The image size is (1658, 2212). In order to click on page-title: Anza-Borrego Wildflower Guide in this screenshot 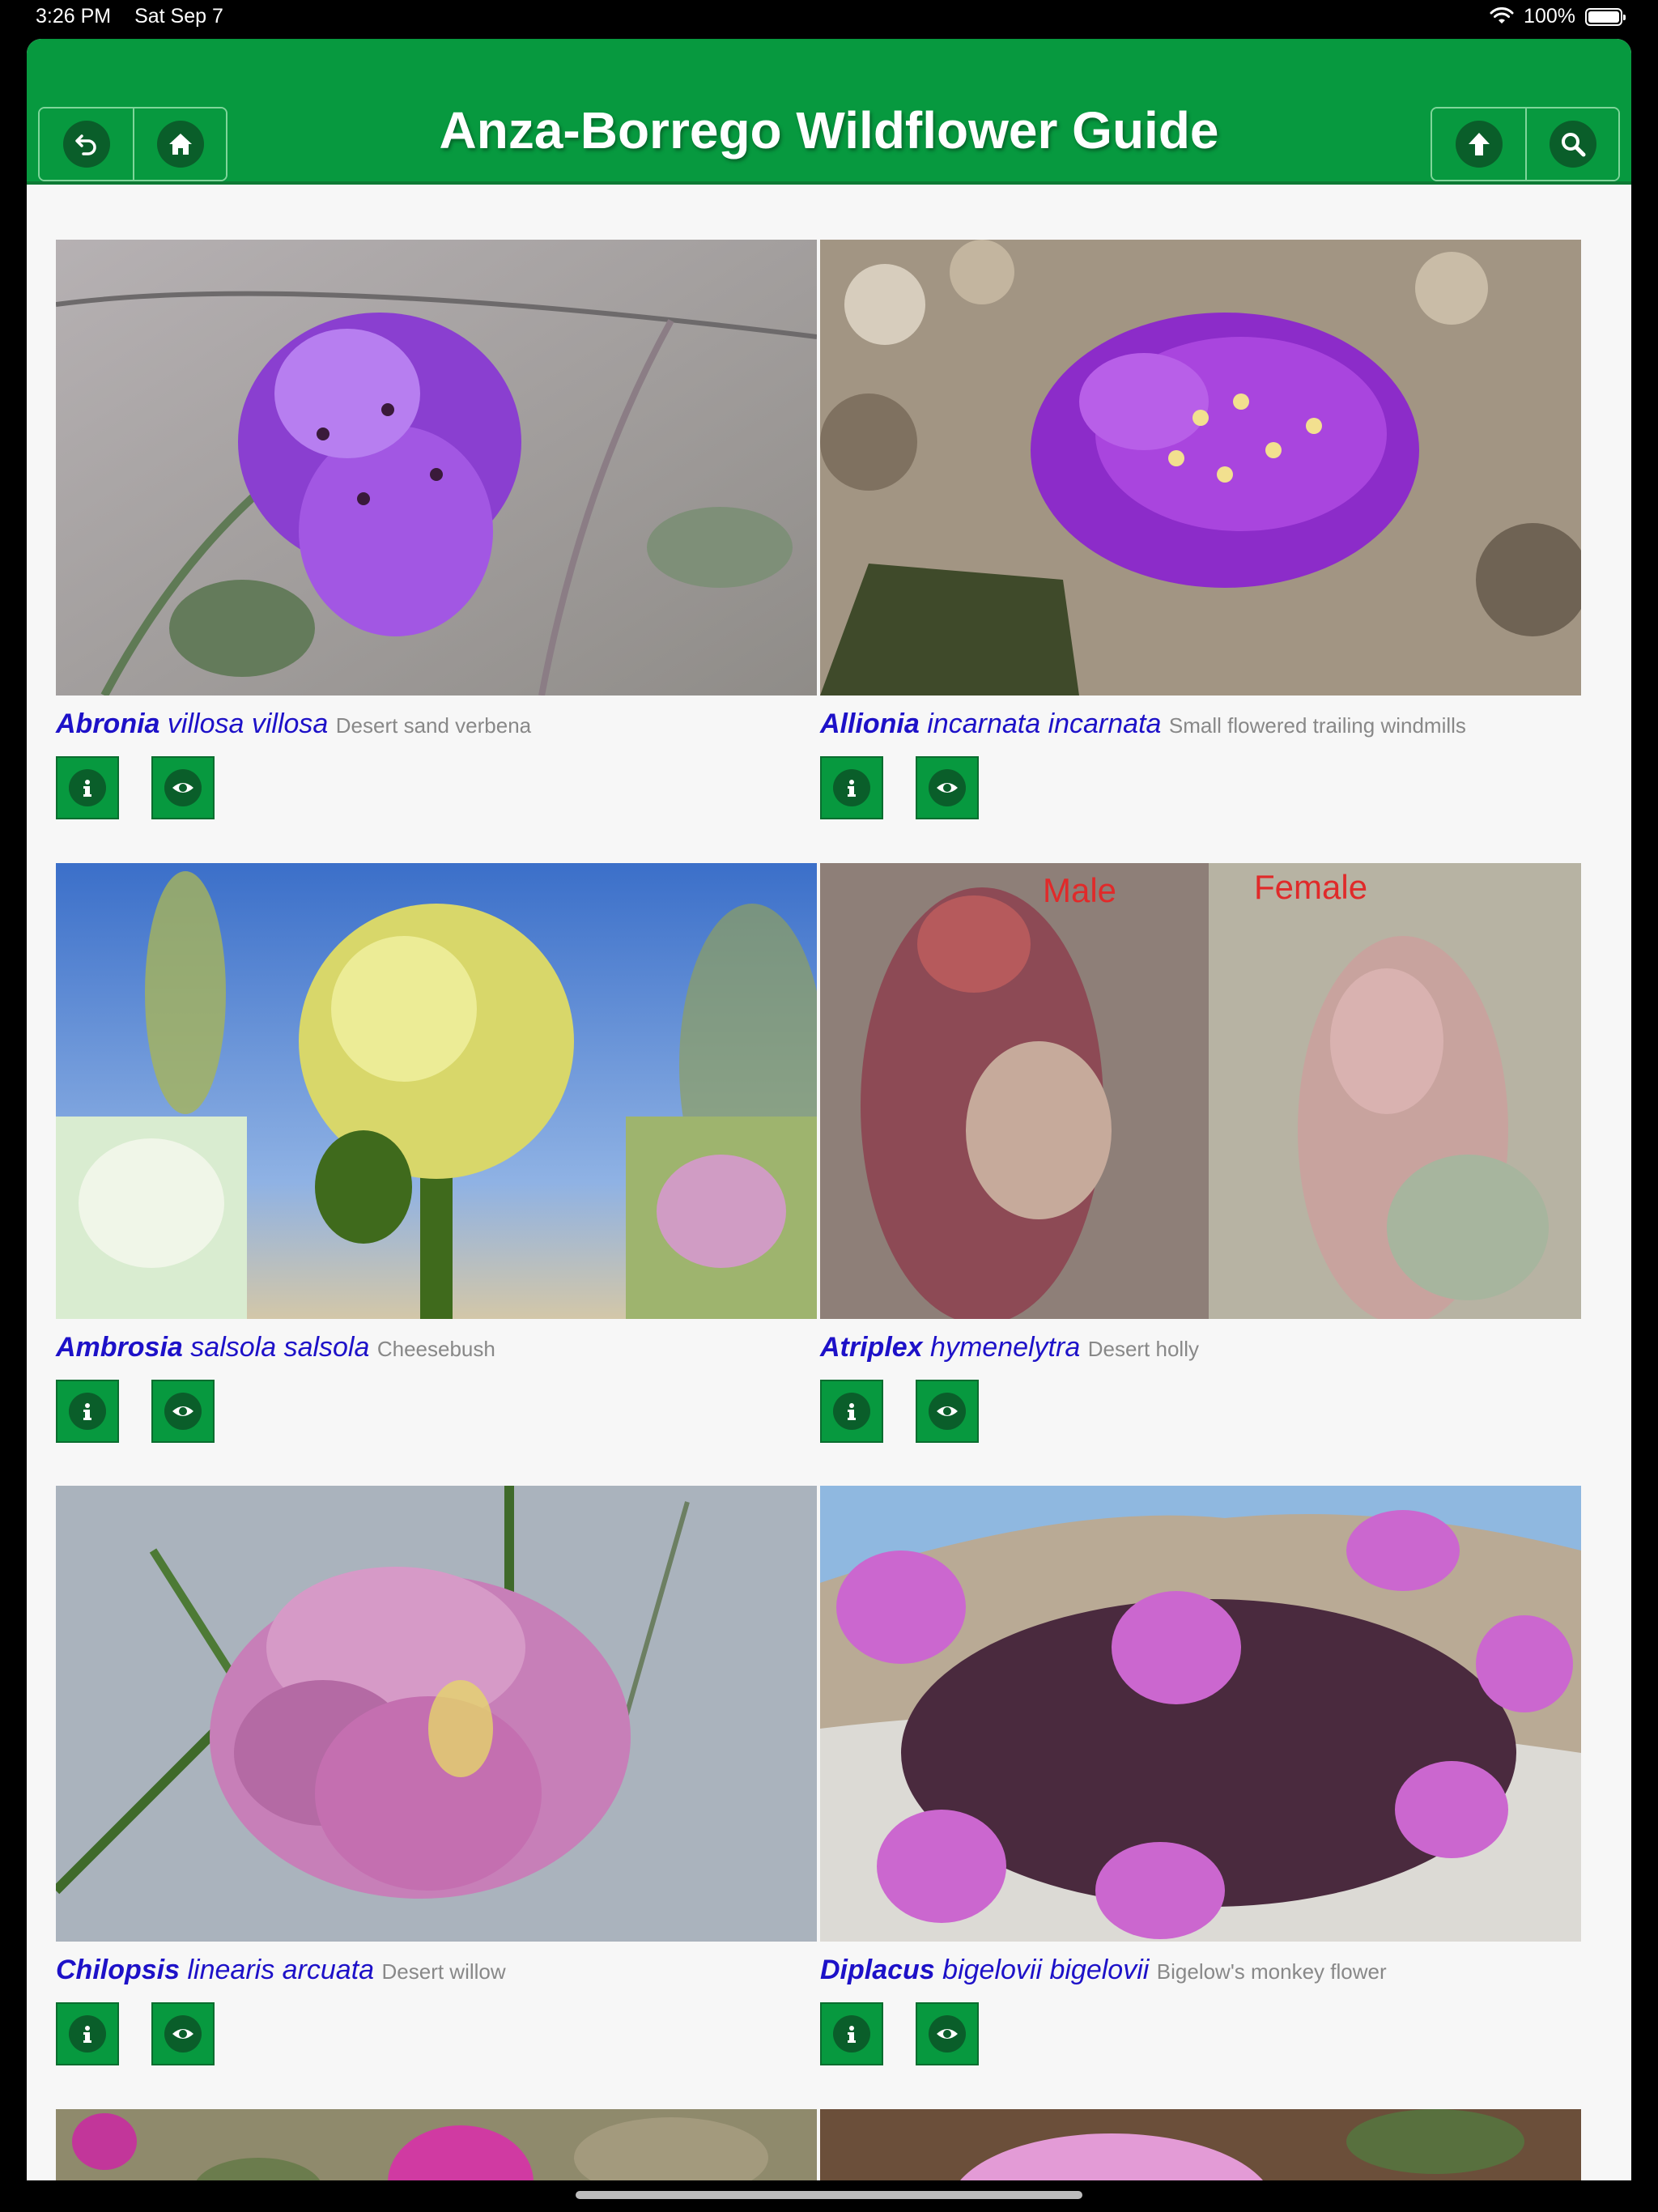, I will do `click(829, 131)`.